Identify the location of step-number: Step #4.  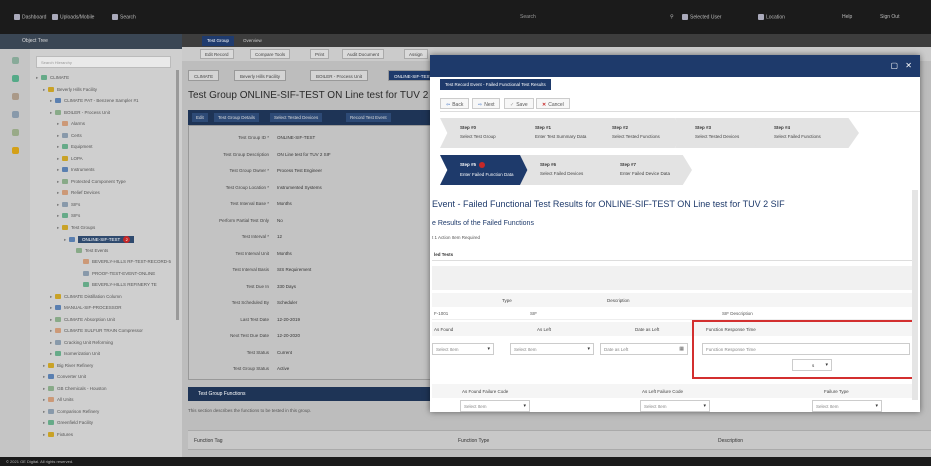
(782, 127).